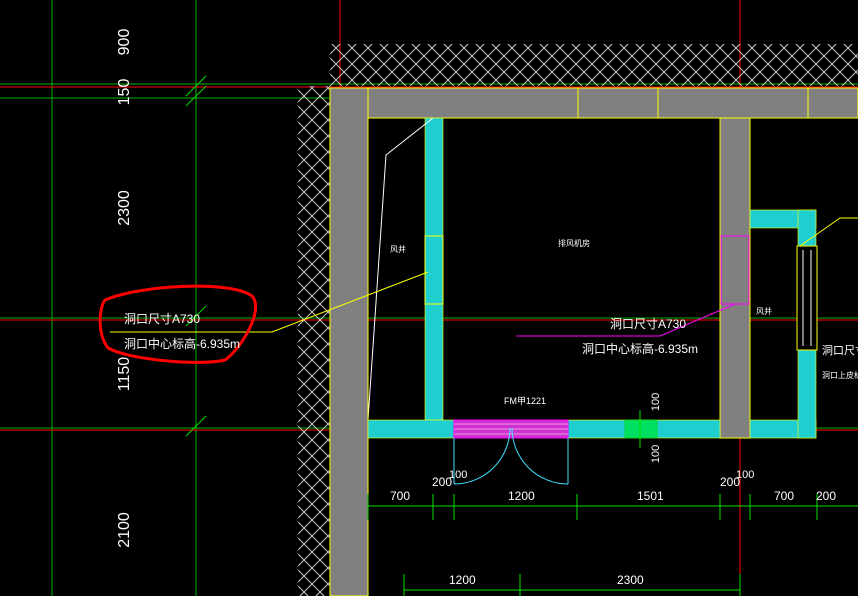 The image size is (858, 596). I want to click on annot-right-elev: 洞口上皮标高, so click(840, 375).